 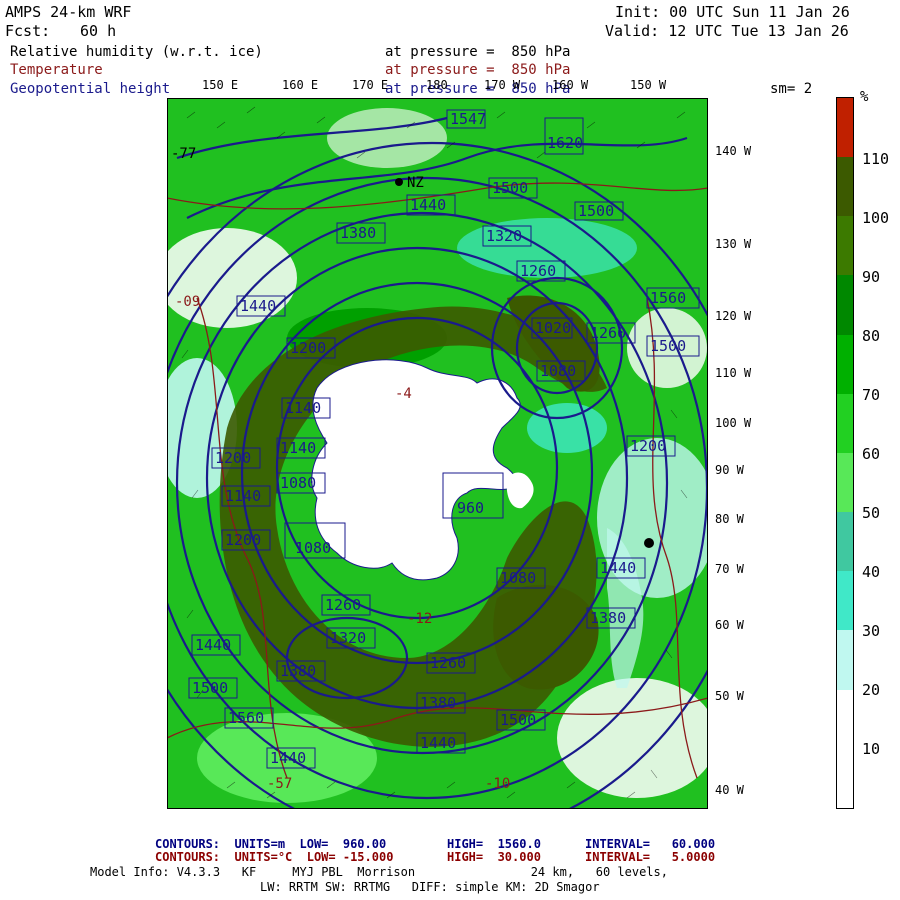 I want to click on svg-text: 1560, so click(x=246, y=718).